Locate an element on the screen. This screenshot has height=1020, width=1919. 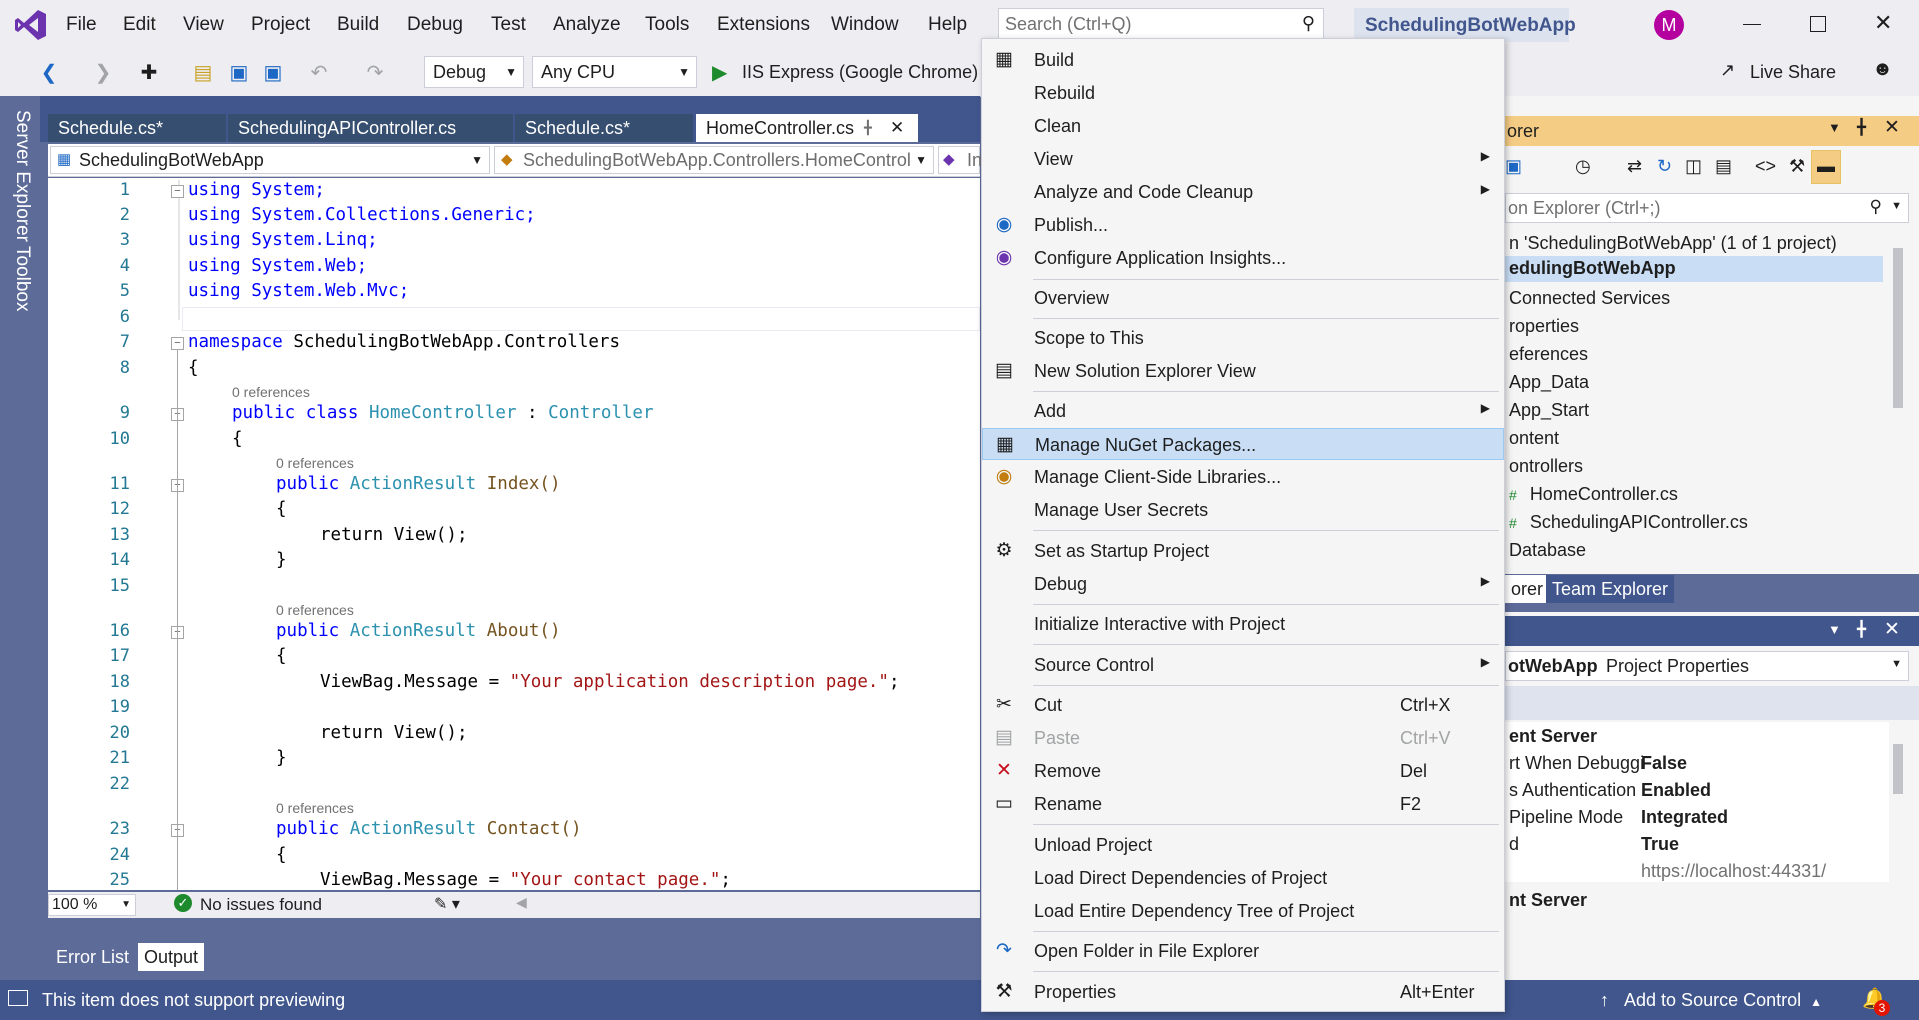
menu-item-rebuild: Rebuild is located at coordinates (1243, 93).